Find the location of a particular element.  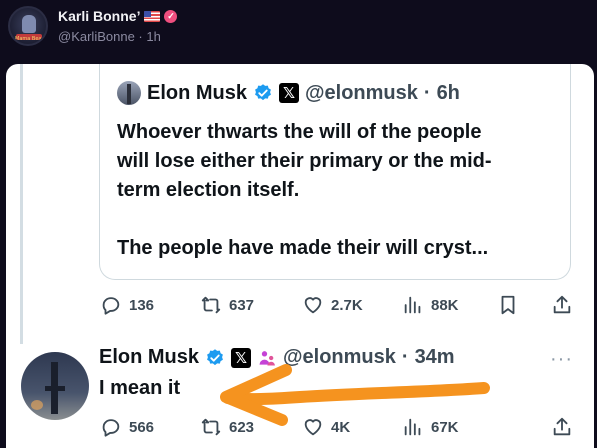

bookmark-icon is located at coordinates (508, 305).